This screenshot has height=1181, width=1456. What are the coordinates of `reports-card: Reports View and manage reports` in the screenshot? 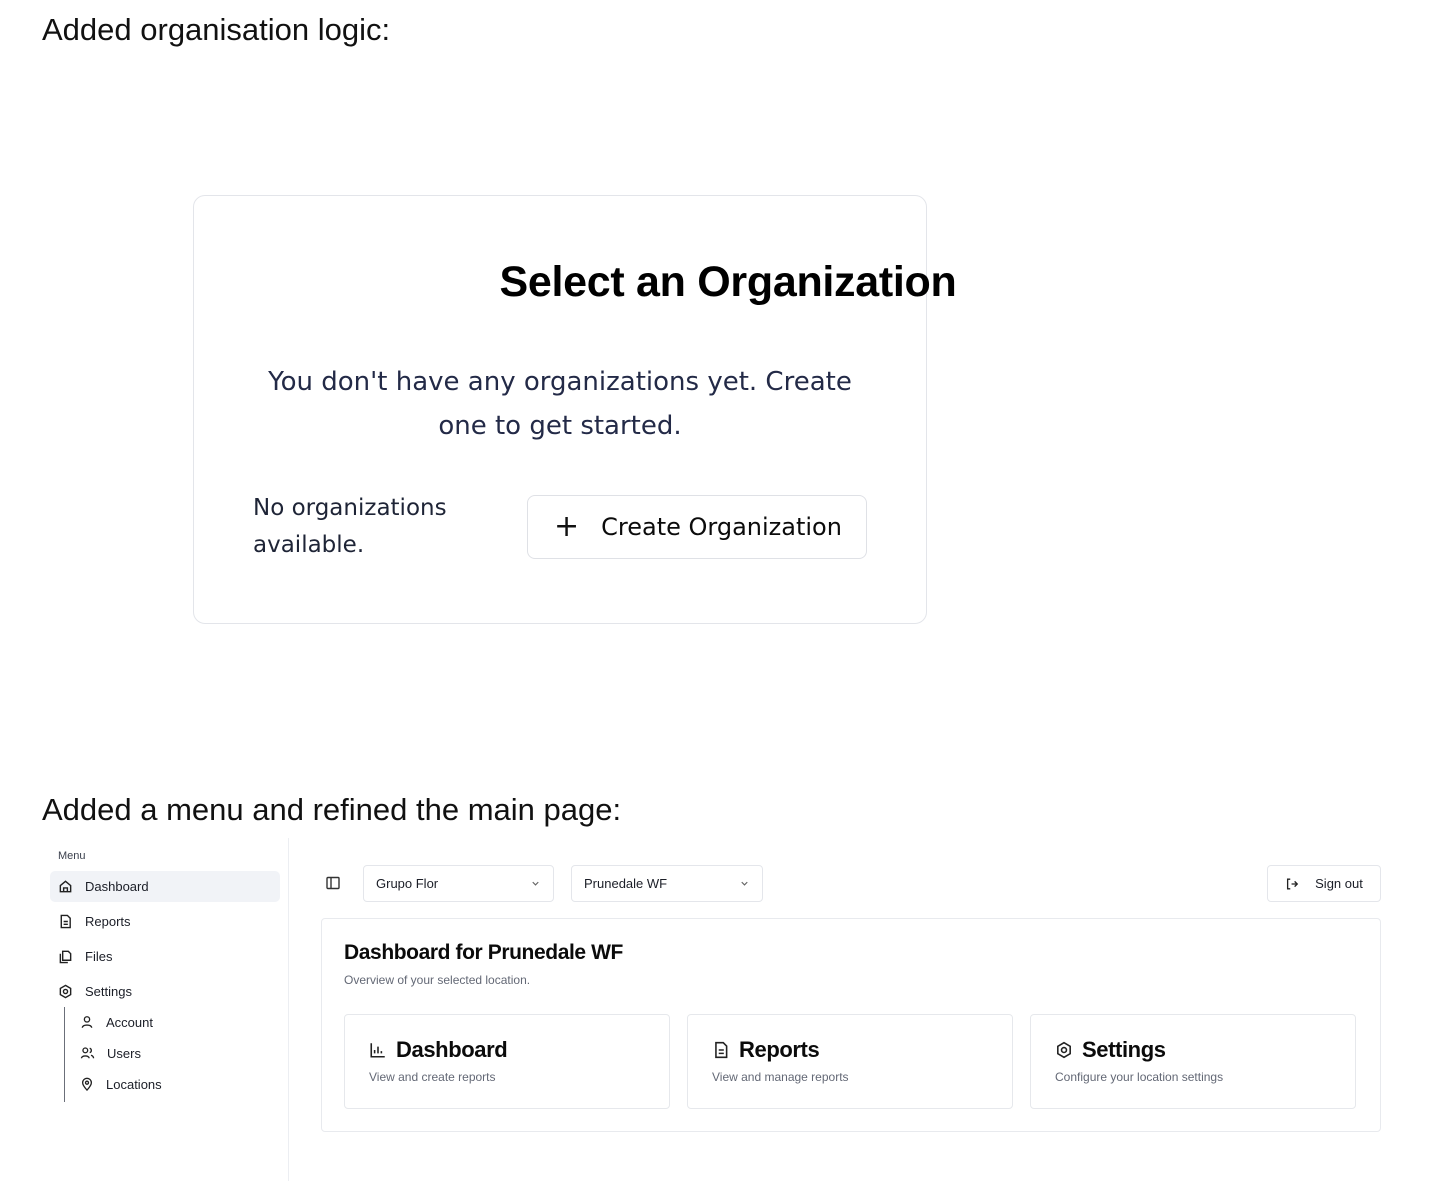 It's located at (850, 1061).